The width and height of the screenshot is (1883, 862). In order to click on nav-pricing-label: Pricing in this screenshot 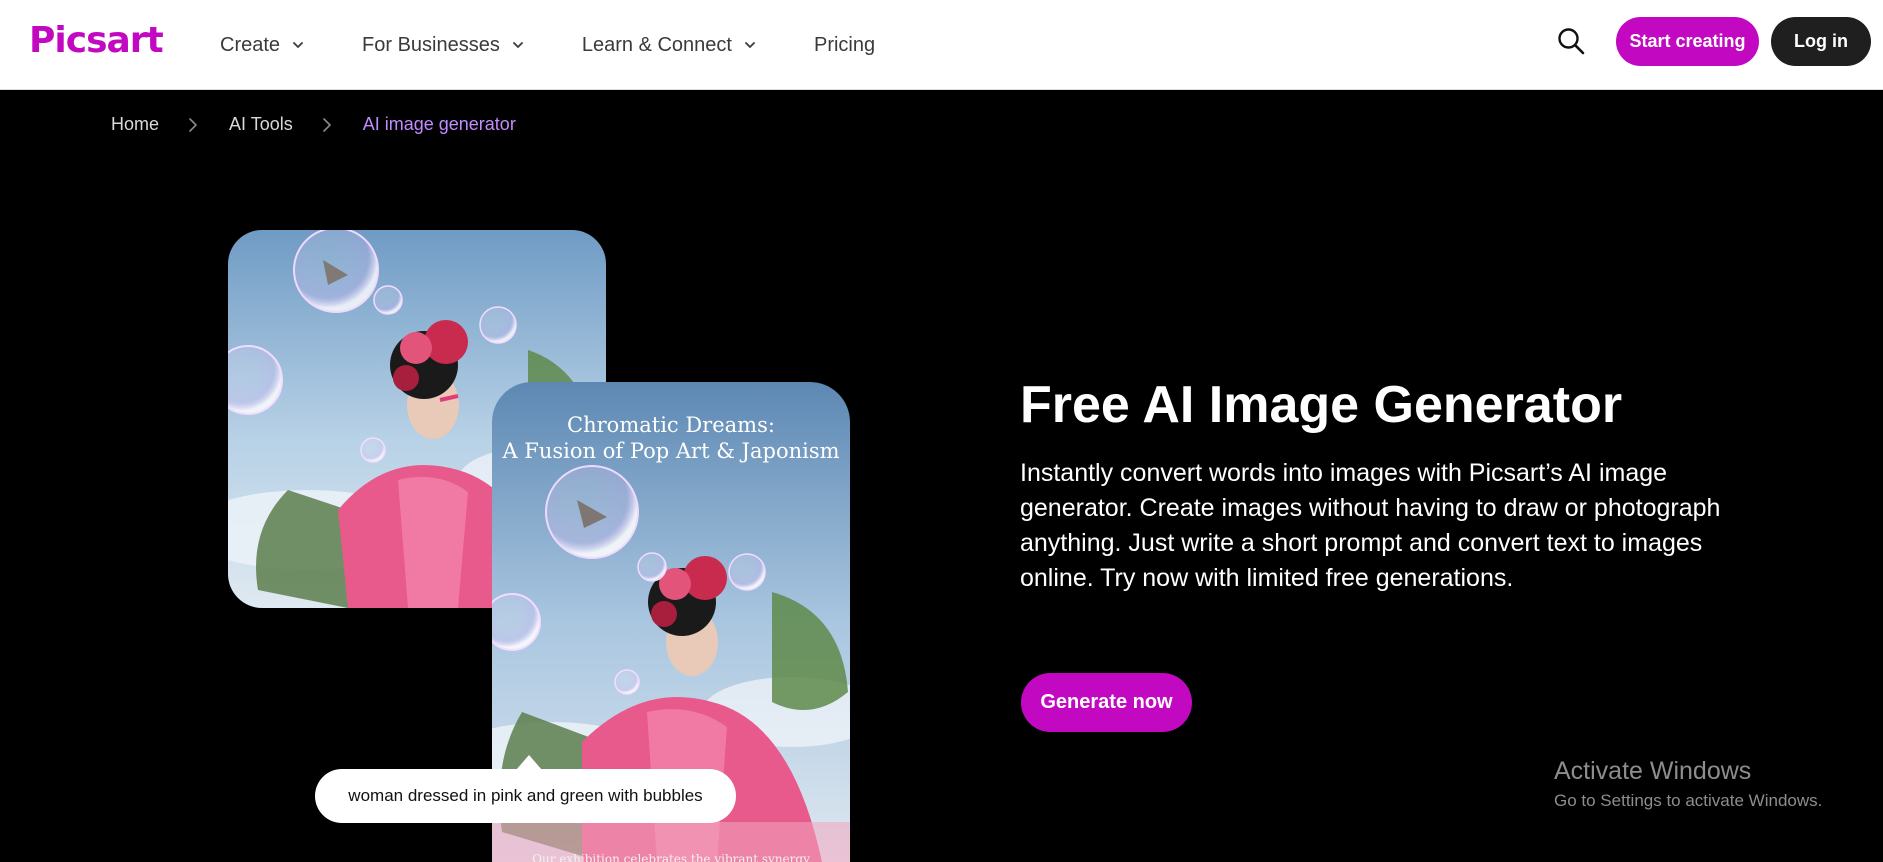, I will do `click(844, 44)`.